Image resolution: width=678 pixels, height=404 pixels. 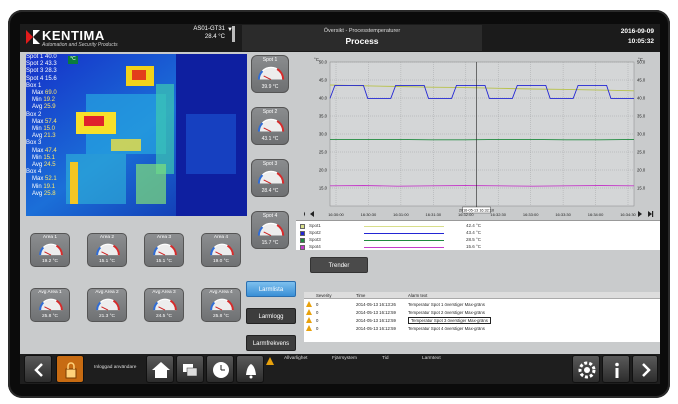 I want to click on spot-gauge-value: 28.4 °C, so click(x=270, y=191).